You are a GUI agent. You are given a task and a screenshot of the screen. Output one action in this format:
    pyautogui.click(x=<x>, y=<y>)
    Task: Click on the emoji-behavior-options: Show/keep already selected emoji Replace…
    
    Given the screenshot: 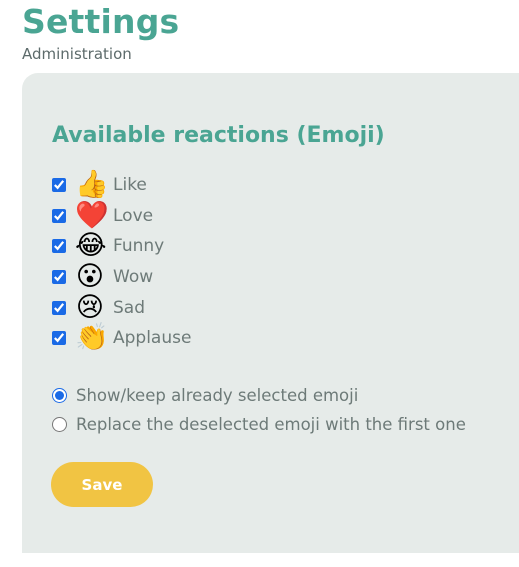 What is the action you would take?
    pyautogui.click(x=259, y=410)
    